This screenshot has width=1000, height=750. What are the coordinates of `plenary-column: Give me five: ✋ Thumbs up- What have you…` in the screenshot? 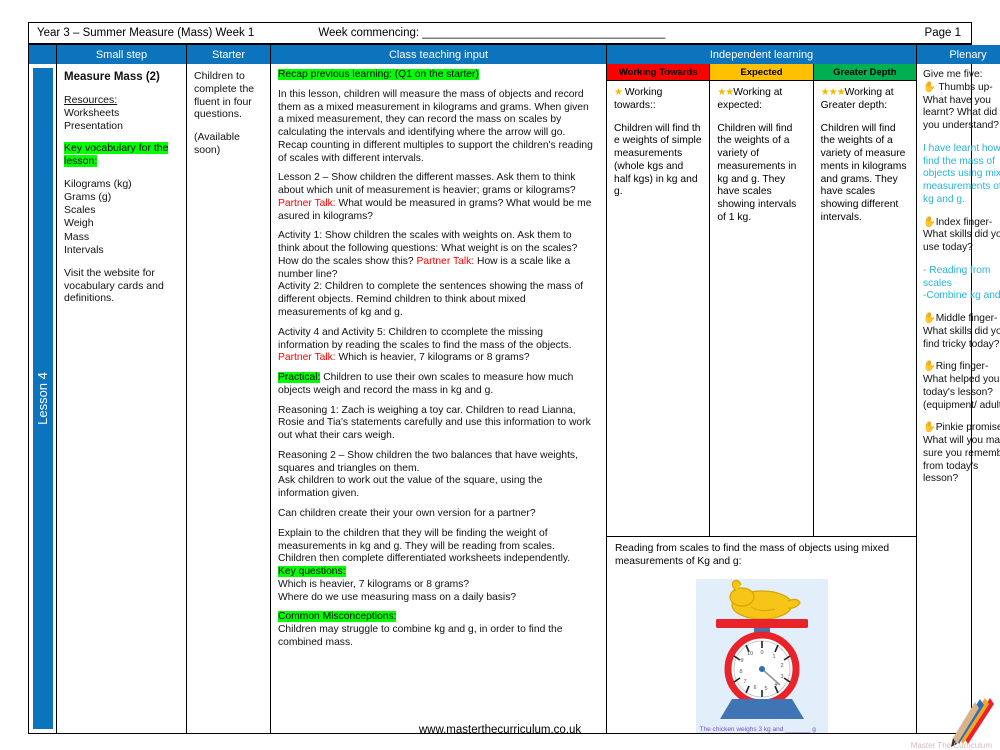 It's located at (958, 398).